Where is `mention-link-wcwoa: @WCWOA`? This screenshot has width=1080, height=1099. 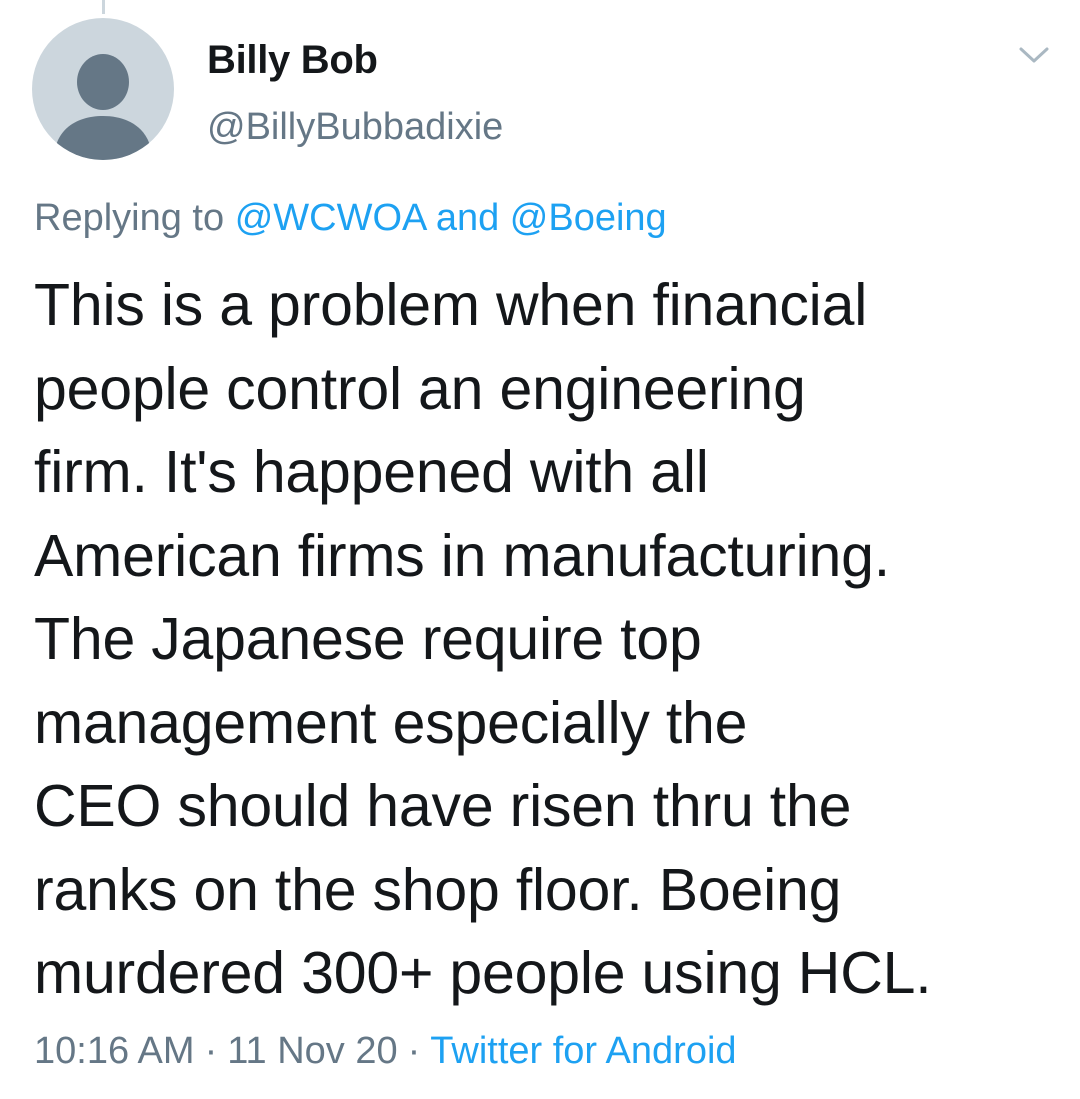 mention-link-wcwoa: @WCWOA is located at coordinates (330, 218).